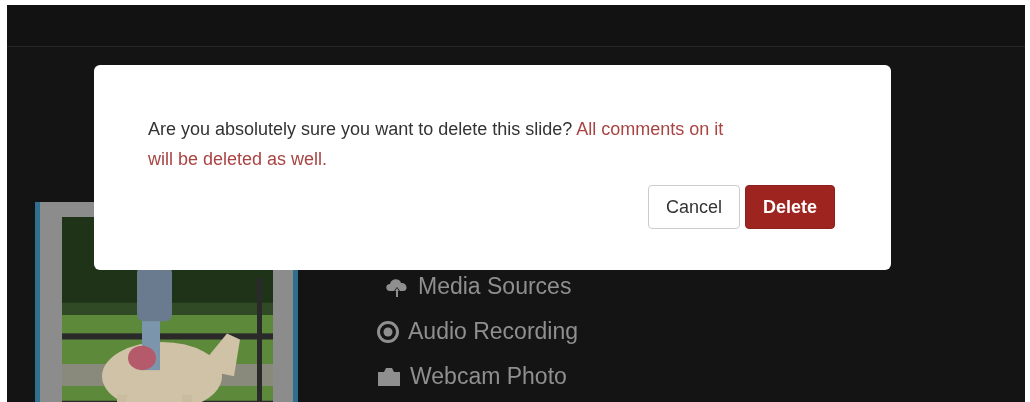 The image size is (1030, 402). I want to click on record-icon, so click(388, 331).